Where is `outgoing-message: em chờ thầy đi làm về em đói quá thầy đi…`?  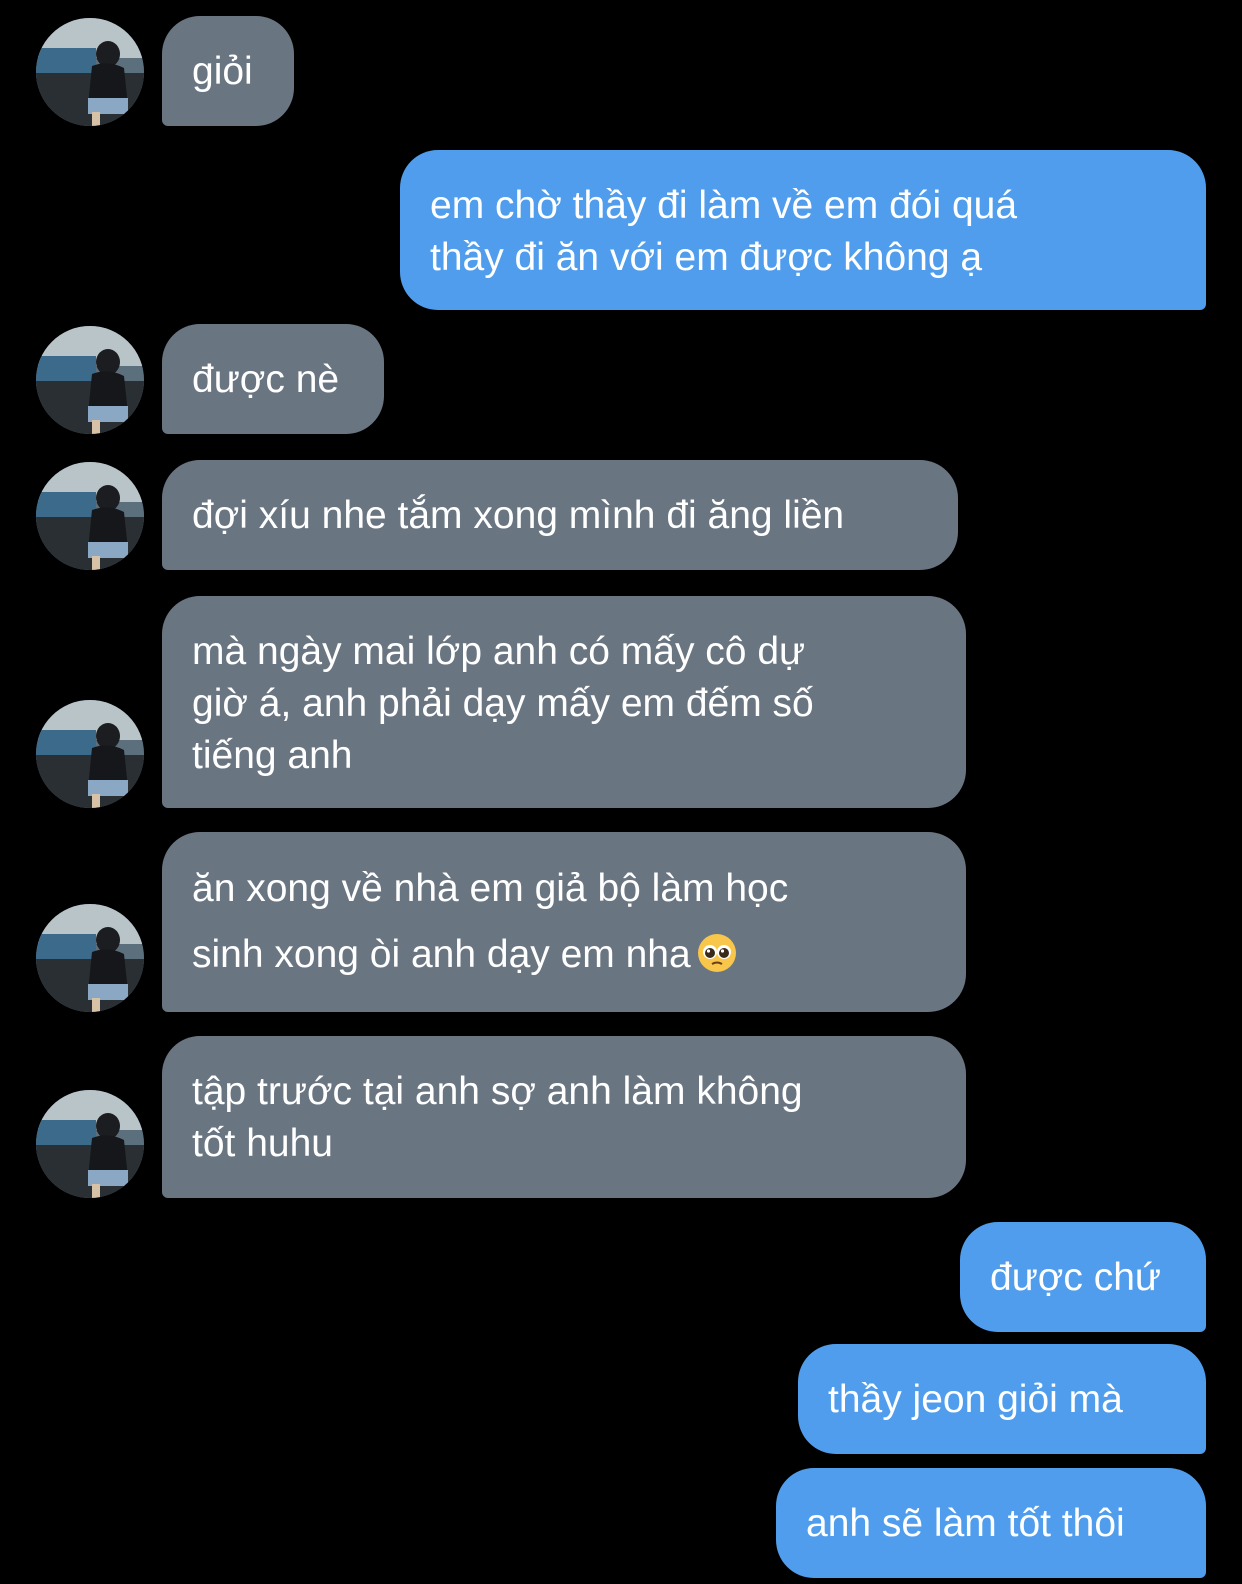
outgoing-message: em chờ thầy đi làm về em đói quá thầy đi… is located at coordinates (803, 230).